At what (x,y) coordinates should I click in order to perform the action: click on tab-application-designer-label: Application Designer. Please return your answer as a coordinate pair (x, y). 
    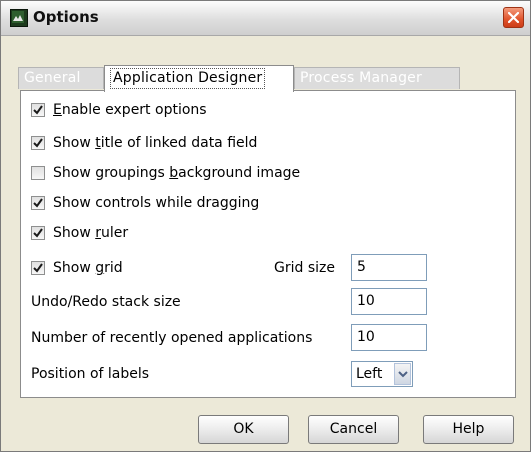
    Looking at the image, I should click on (188, 78).